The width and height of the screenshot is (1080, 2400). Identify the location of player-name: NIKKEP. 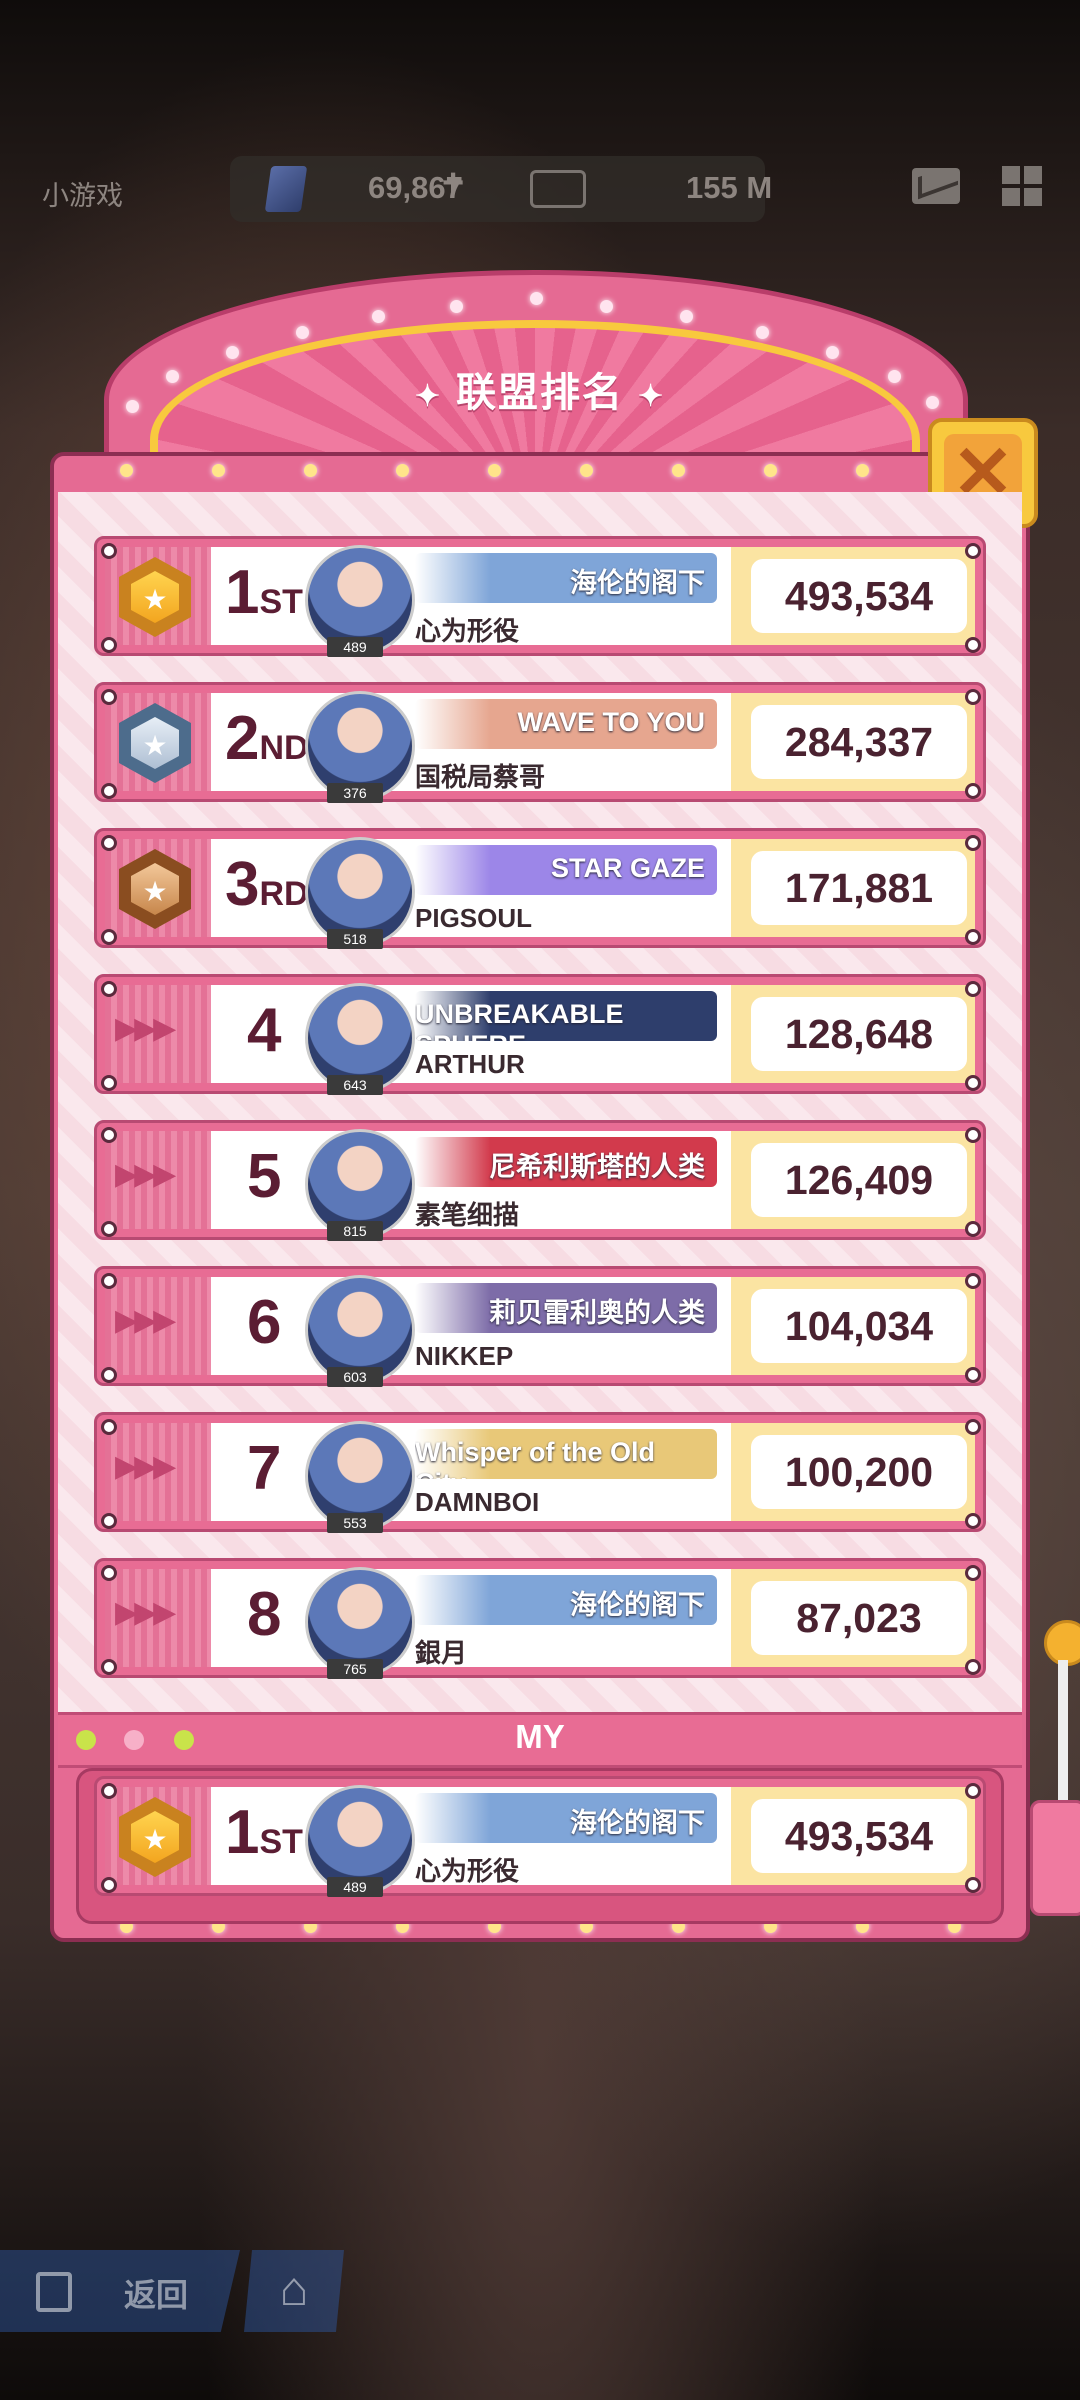
(464, 1356).